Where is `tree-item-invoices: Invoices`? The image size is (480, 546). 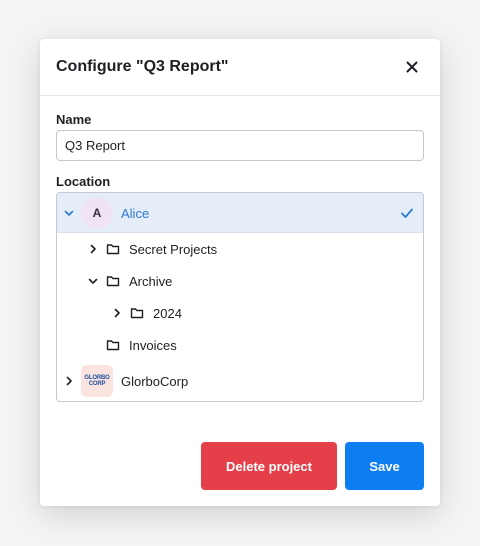 tree-item-invoices: Invoices is located at coordinates (240, 345).